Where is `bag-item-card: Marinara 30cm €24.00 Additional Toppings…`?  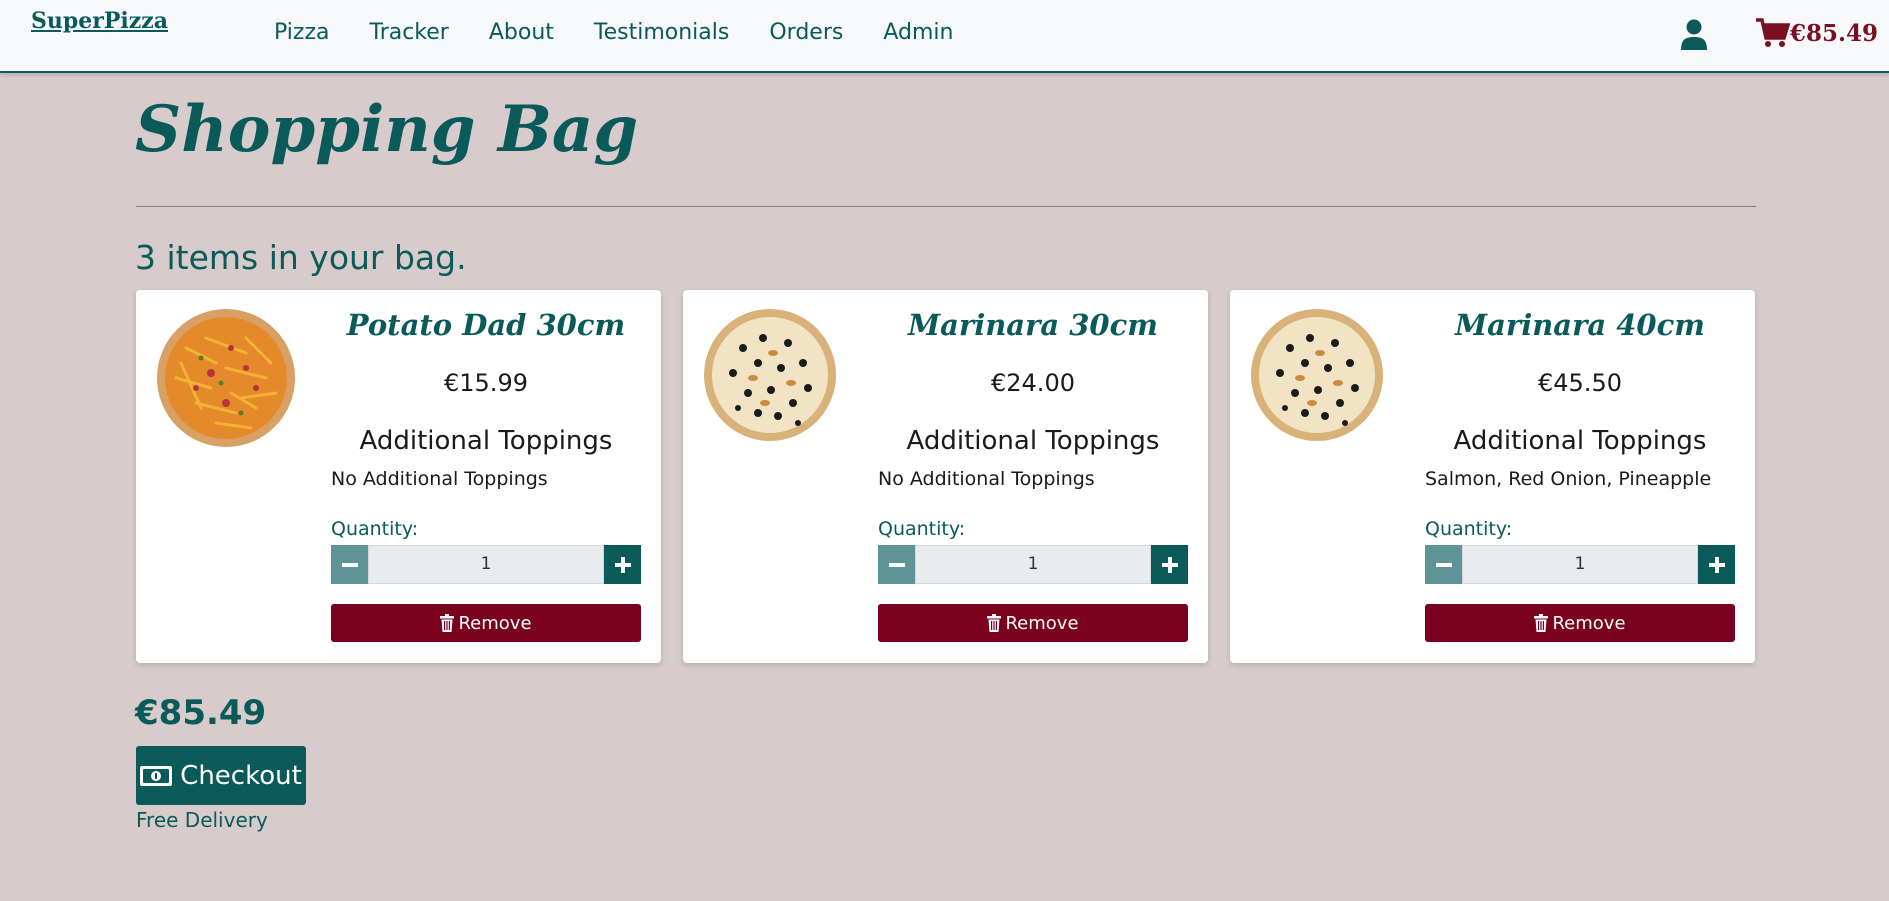
bag-item-card: Marinara 30cm €24.00 Additional Toppings… is located at coordinates (945, 476).